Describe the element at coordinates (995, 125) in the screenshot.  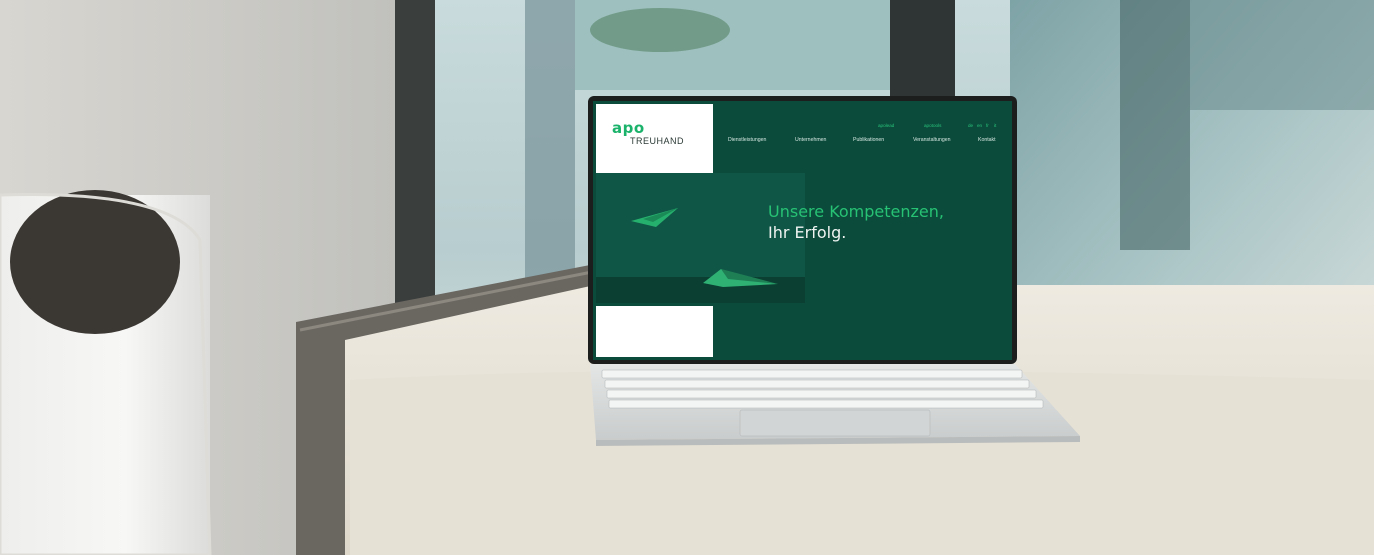
I see `lang-it: it` at that location.